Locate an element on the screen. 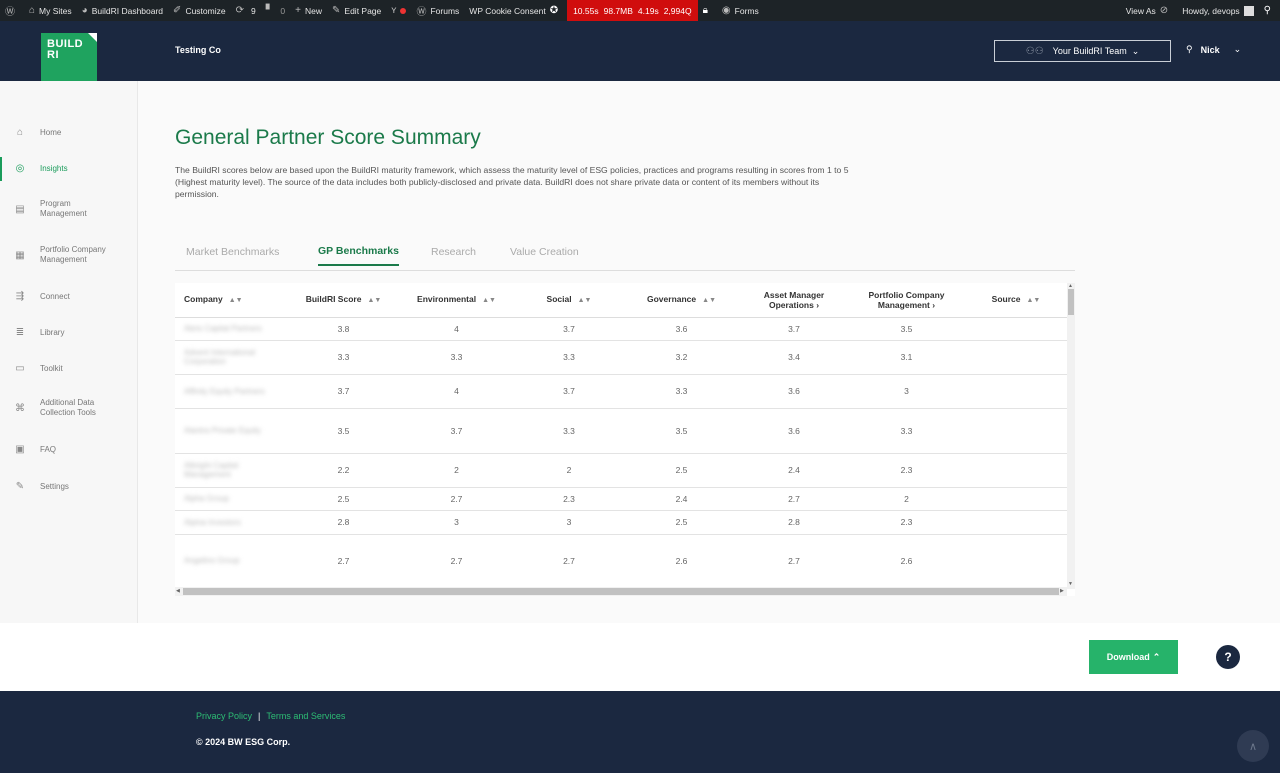 The height and width of the screenshot is (773, 1280). wp-view-as: View As ⊘ is located at coordinates (1149, 10).